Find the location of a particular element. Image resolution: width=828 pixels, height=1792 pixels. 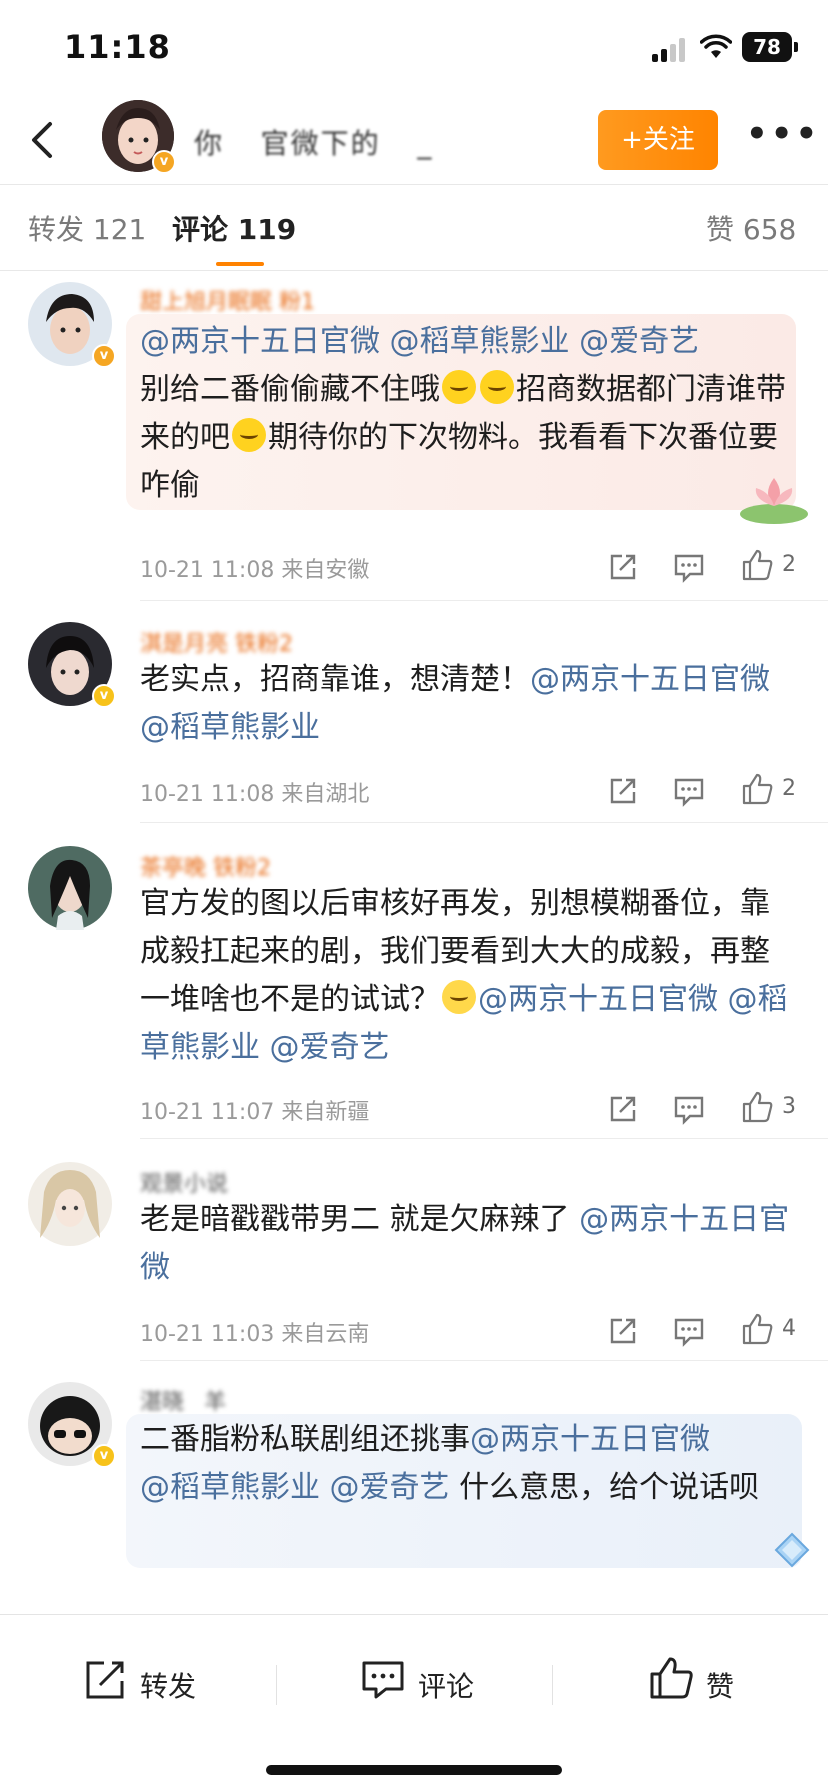

wifi-icon is located at coordinates (716, 46).